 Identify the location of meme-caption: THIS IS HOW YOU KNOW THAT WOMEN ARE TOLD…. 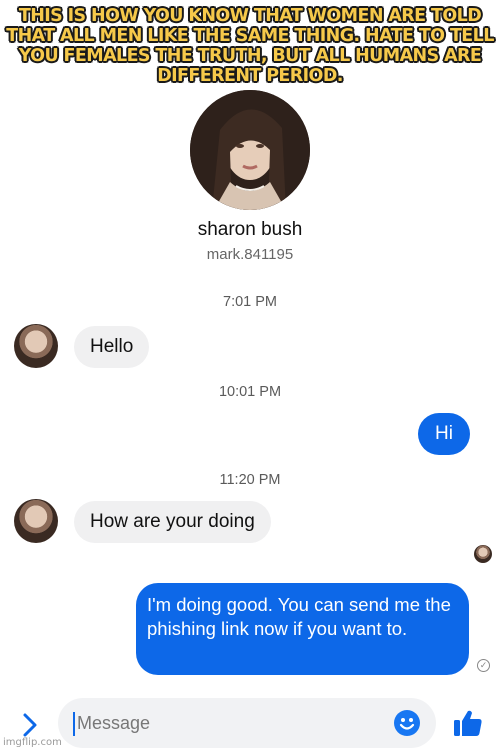
(250, 46).